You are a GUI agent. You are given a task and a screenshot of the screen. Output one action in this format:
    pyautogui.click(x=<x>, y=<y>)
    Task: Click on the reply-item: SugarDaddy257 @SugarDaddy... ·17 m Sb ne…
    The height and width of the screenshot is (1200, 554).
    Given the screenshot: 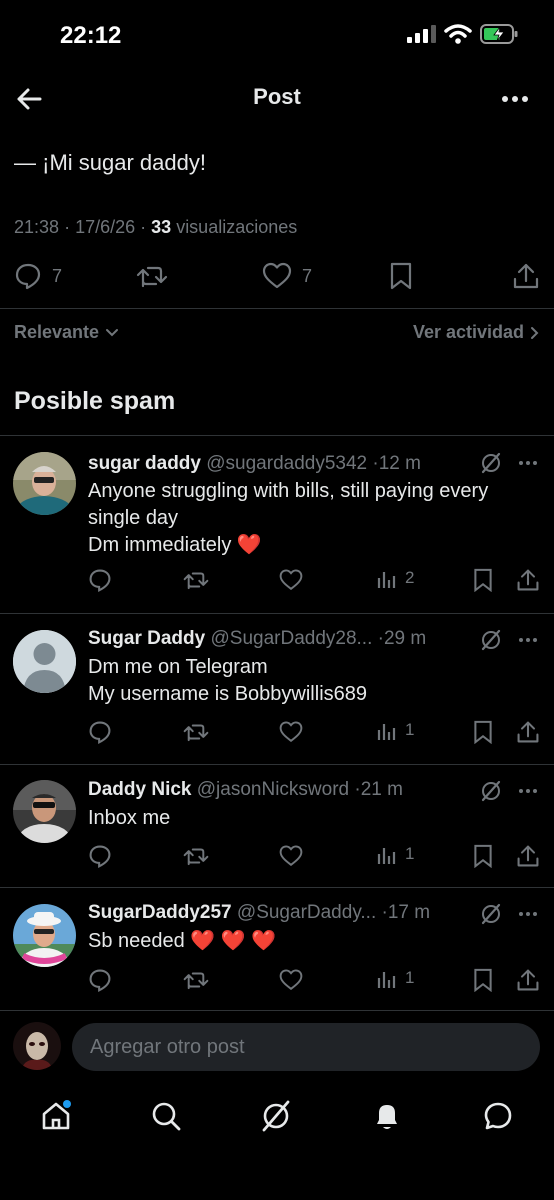 What is the action you would take?
    pyautogui.click(x=277, y=949)
    